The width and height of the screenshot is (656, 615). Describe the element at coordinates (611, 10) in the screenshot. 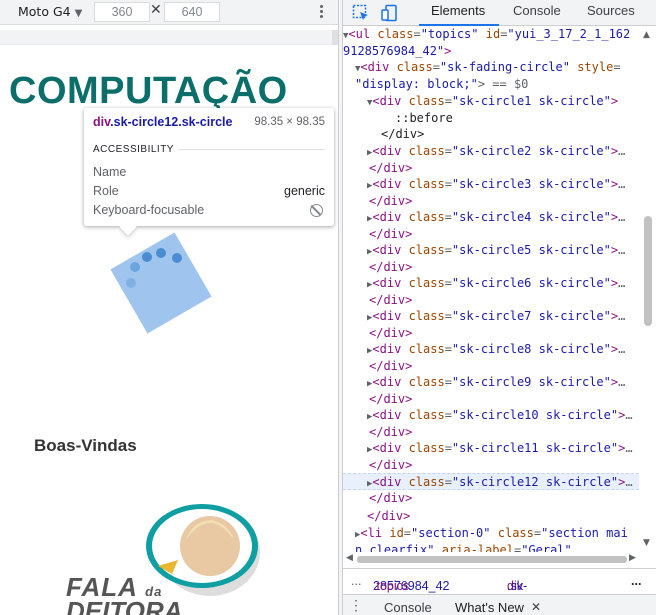

I see `tab-sources: Sources` at that location.